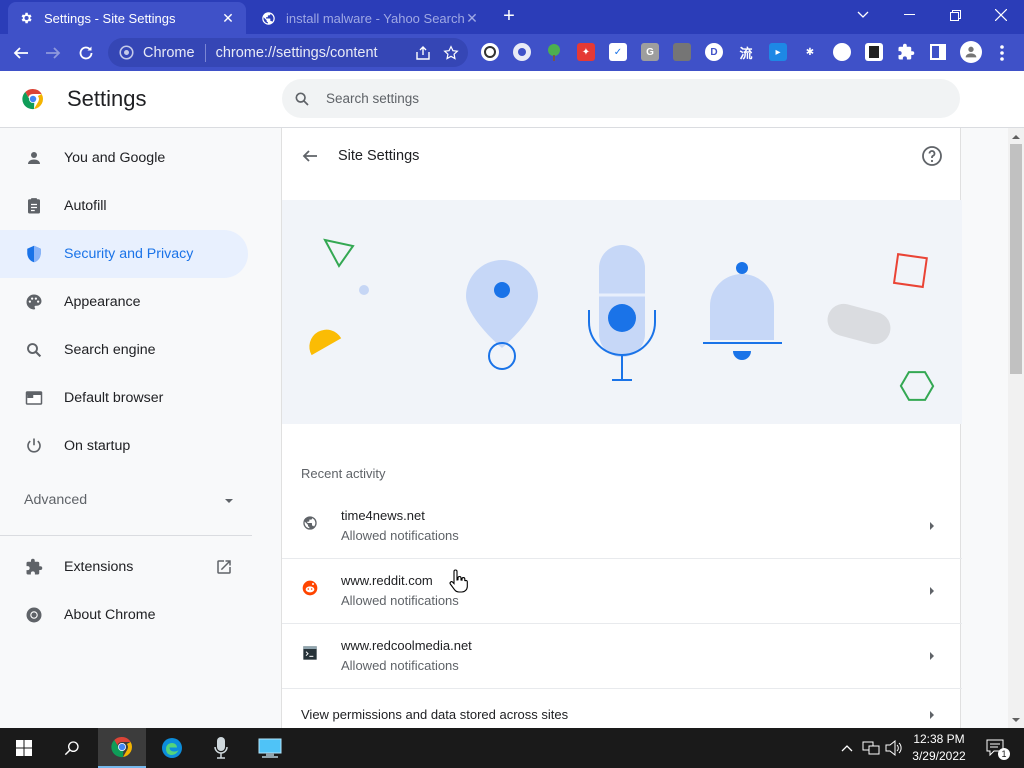  I want to click on tab-title: Settings - Site Settings, so click(110, 18).